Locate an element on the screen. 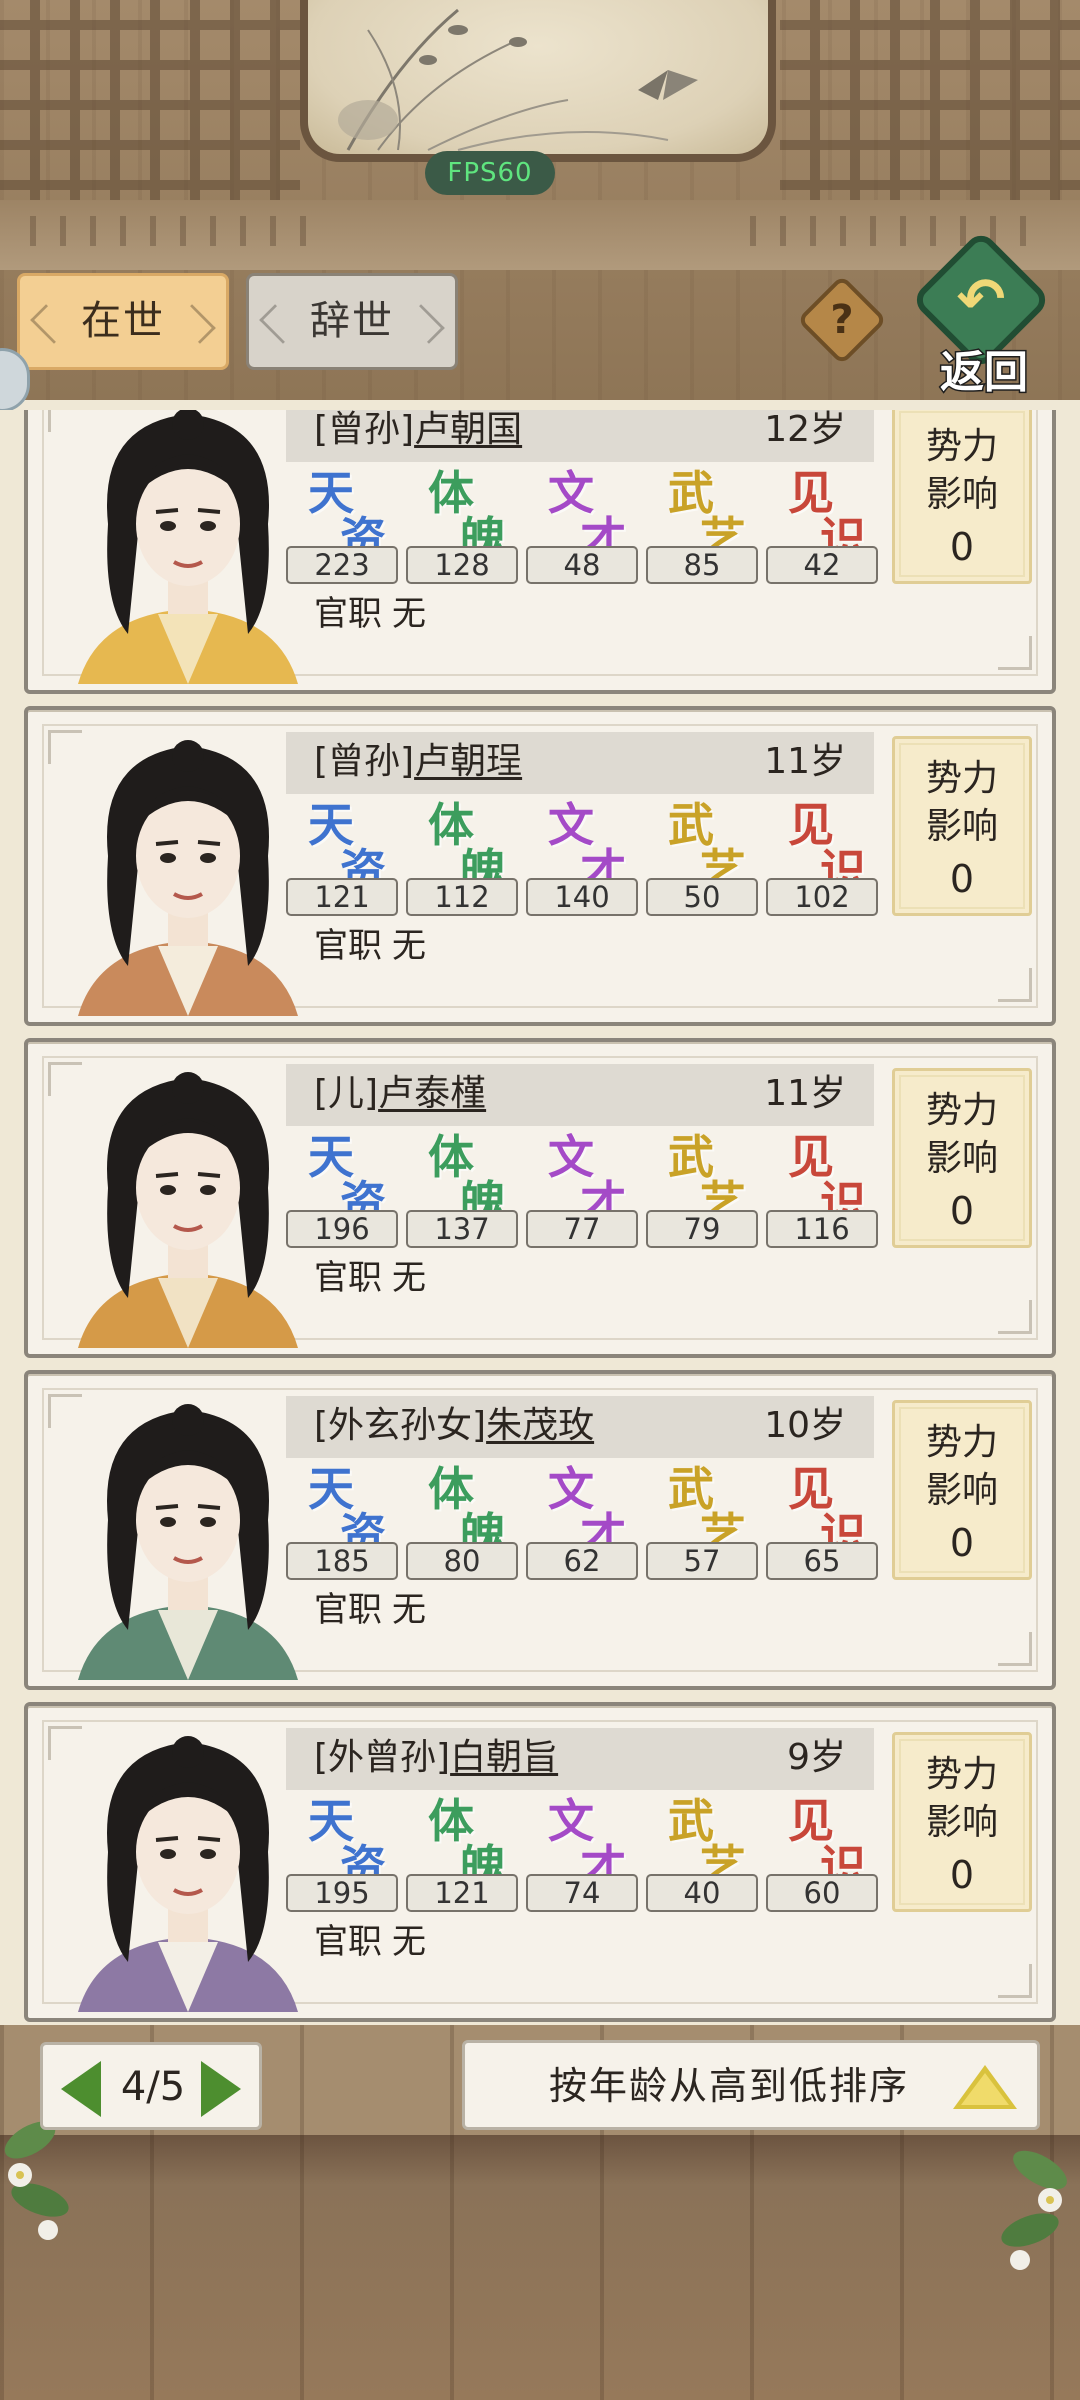 This screenshot has height=2400, width=1080. character-name-bar: [儿] 卢泰槿 11岁 is located at coordinates (580, 1095).